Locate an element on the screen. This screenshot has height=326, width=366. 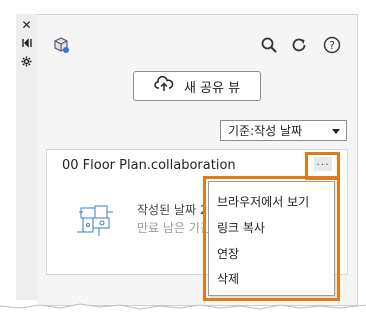
refresh-icon is located at coordinates (299, 45).